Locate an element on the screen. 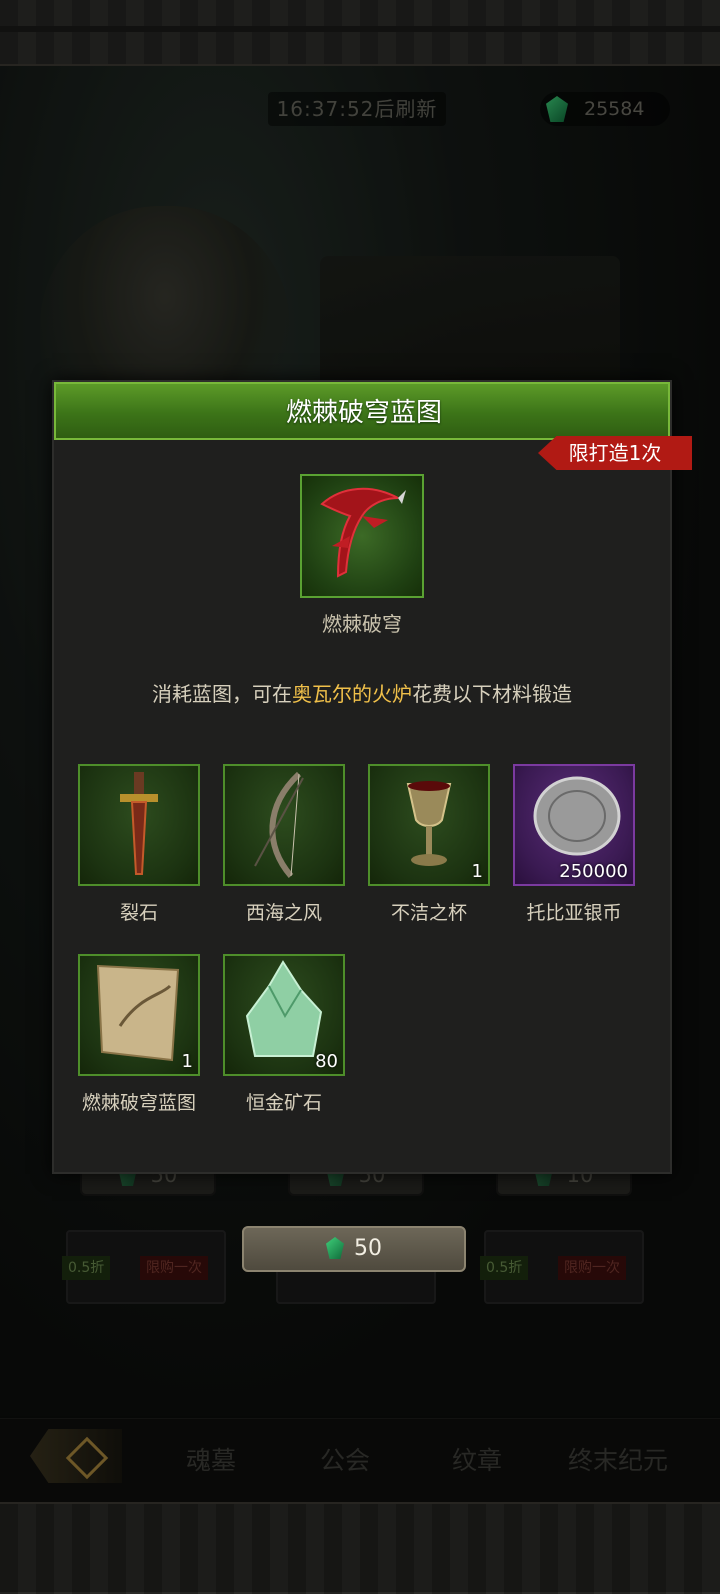  bow-icon is located at coordinates (279, 824).